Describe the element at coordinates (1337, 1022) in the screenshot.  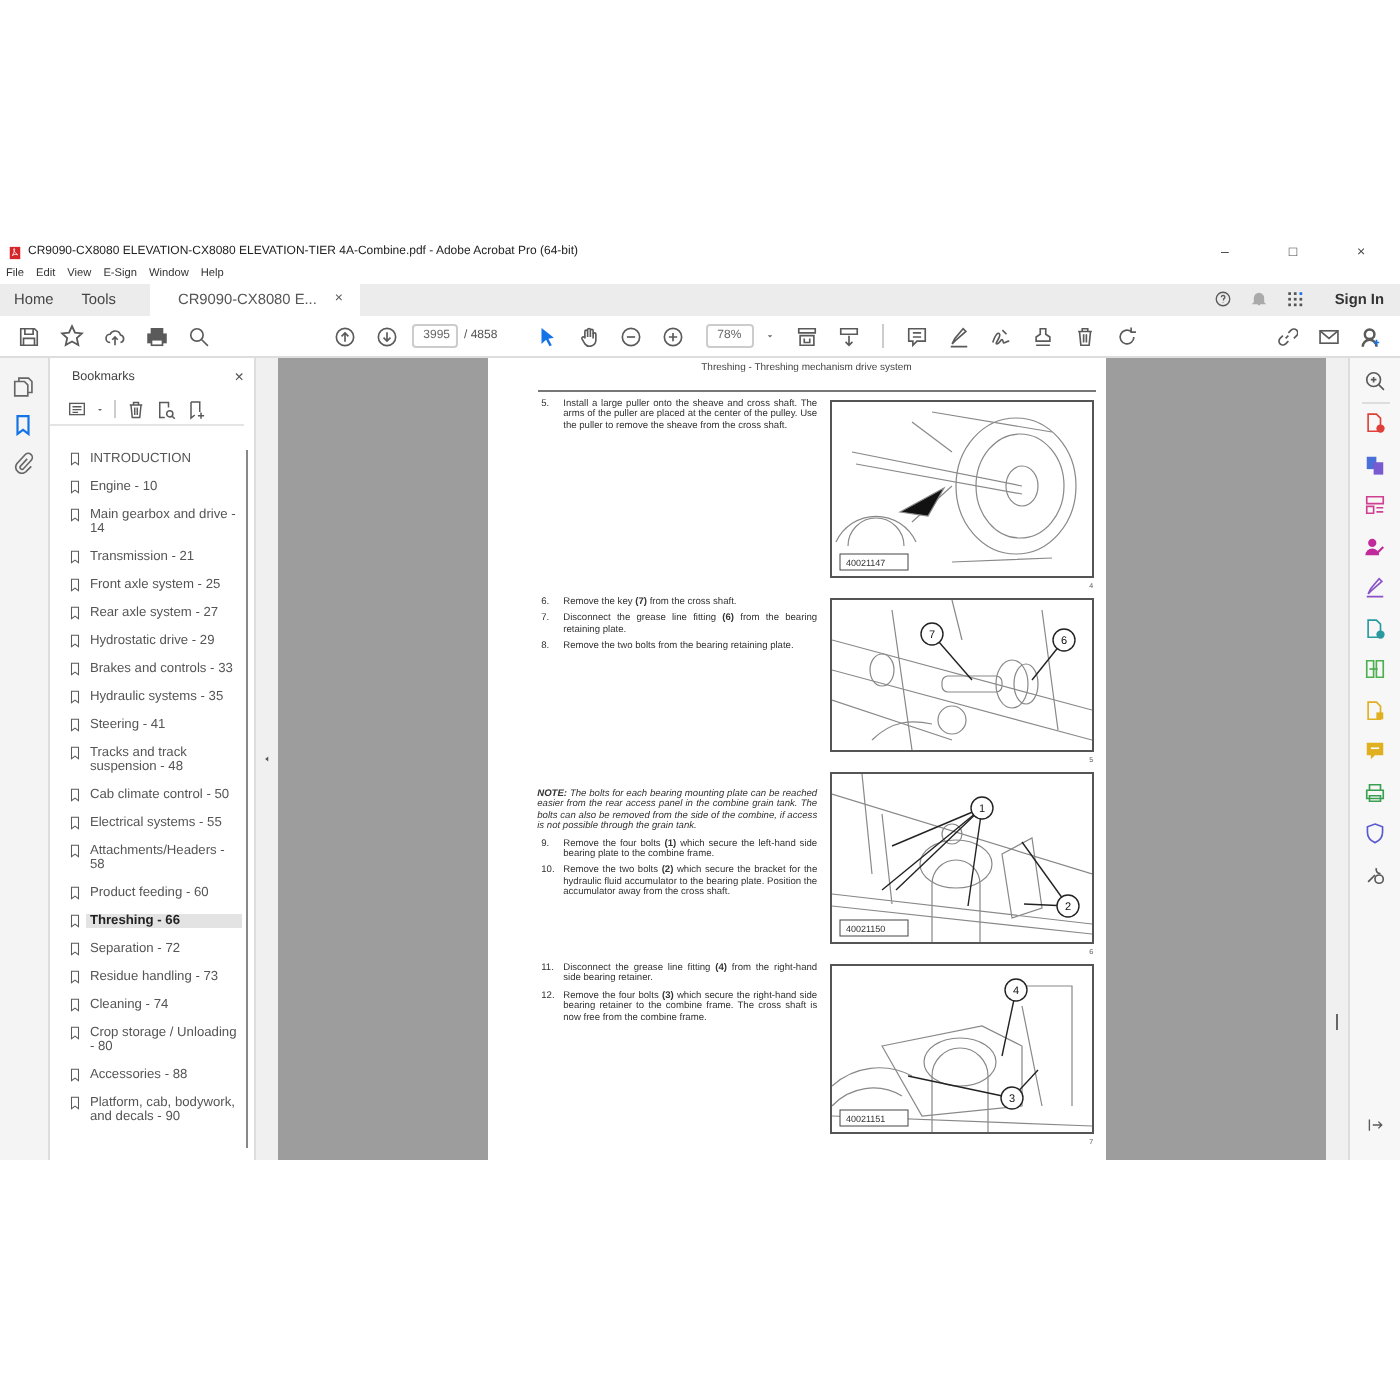
I see `scrollbar-thumb` at that location.